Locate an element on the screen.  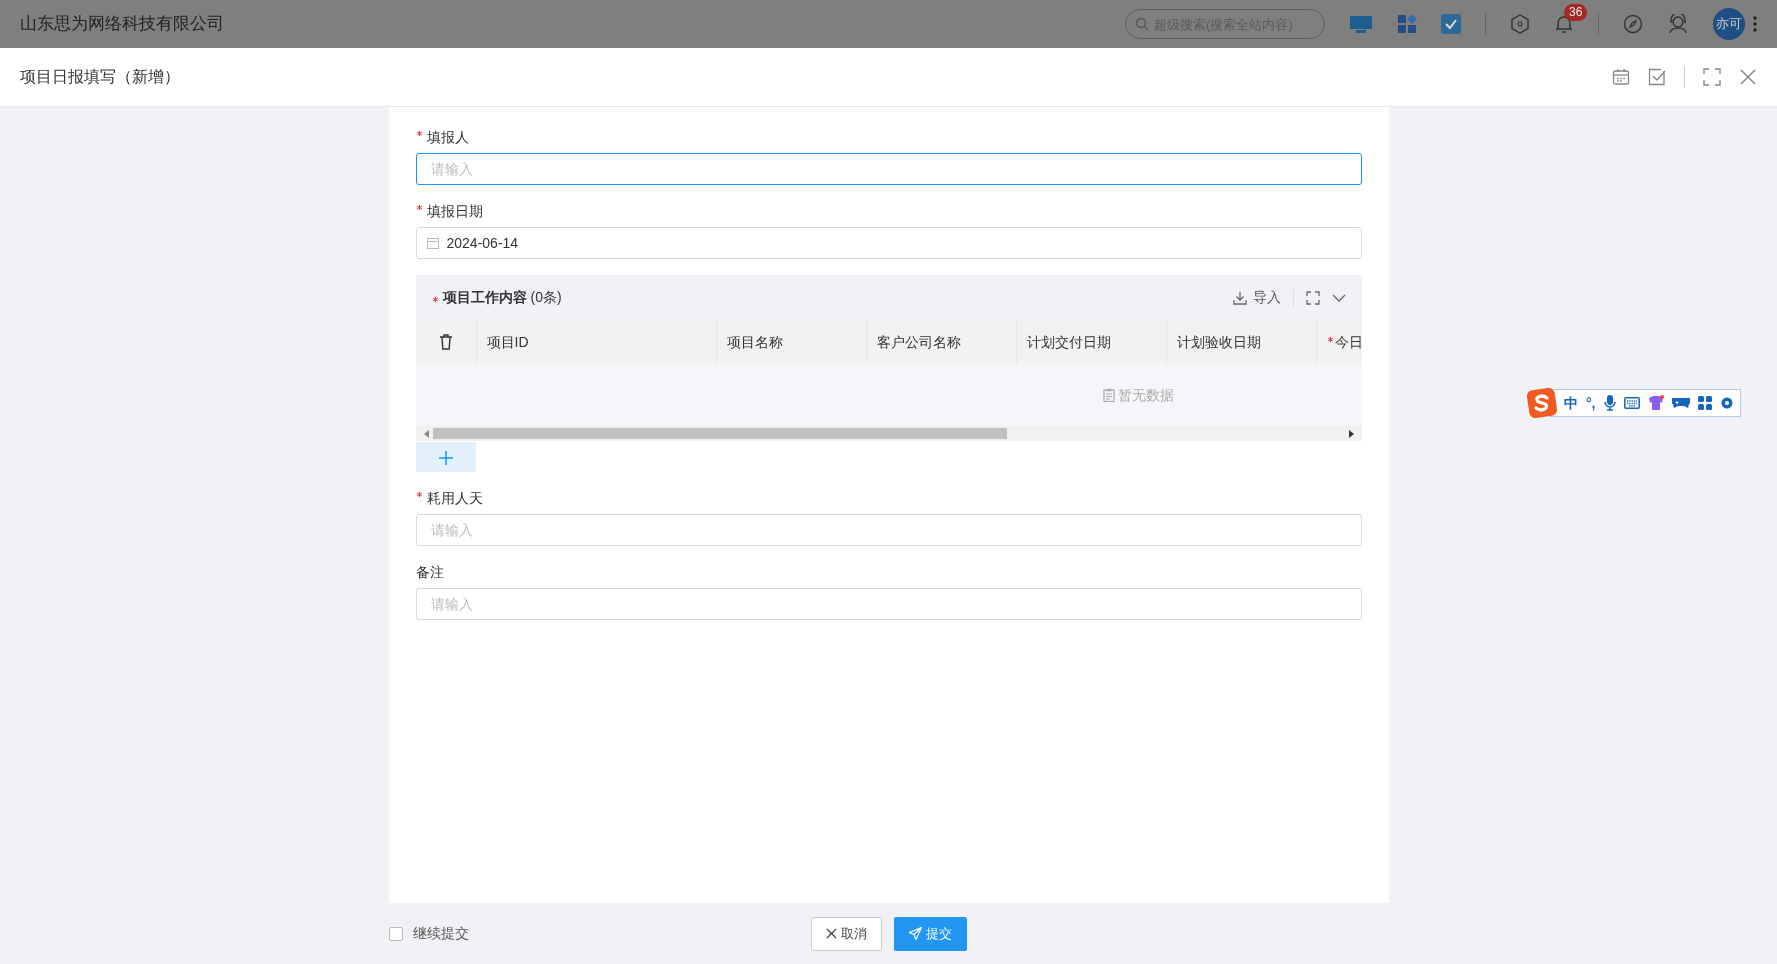
add-row-button is located at coordinates (445, 457).